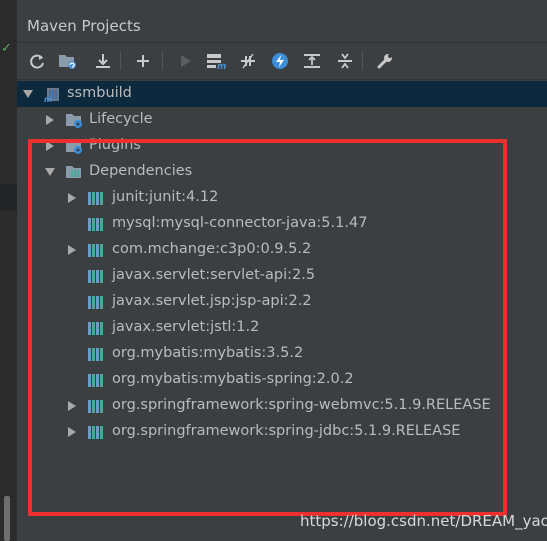 This screenshot has width=547, height=541. What do you see at coordinates (103, 61) in the screenshot?
I see `download-icon` at bounding box center [103, 61].